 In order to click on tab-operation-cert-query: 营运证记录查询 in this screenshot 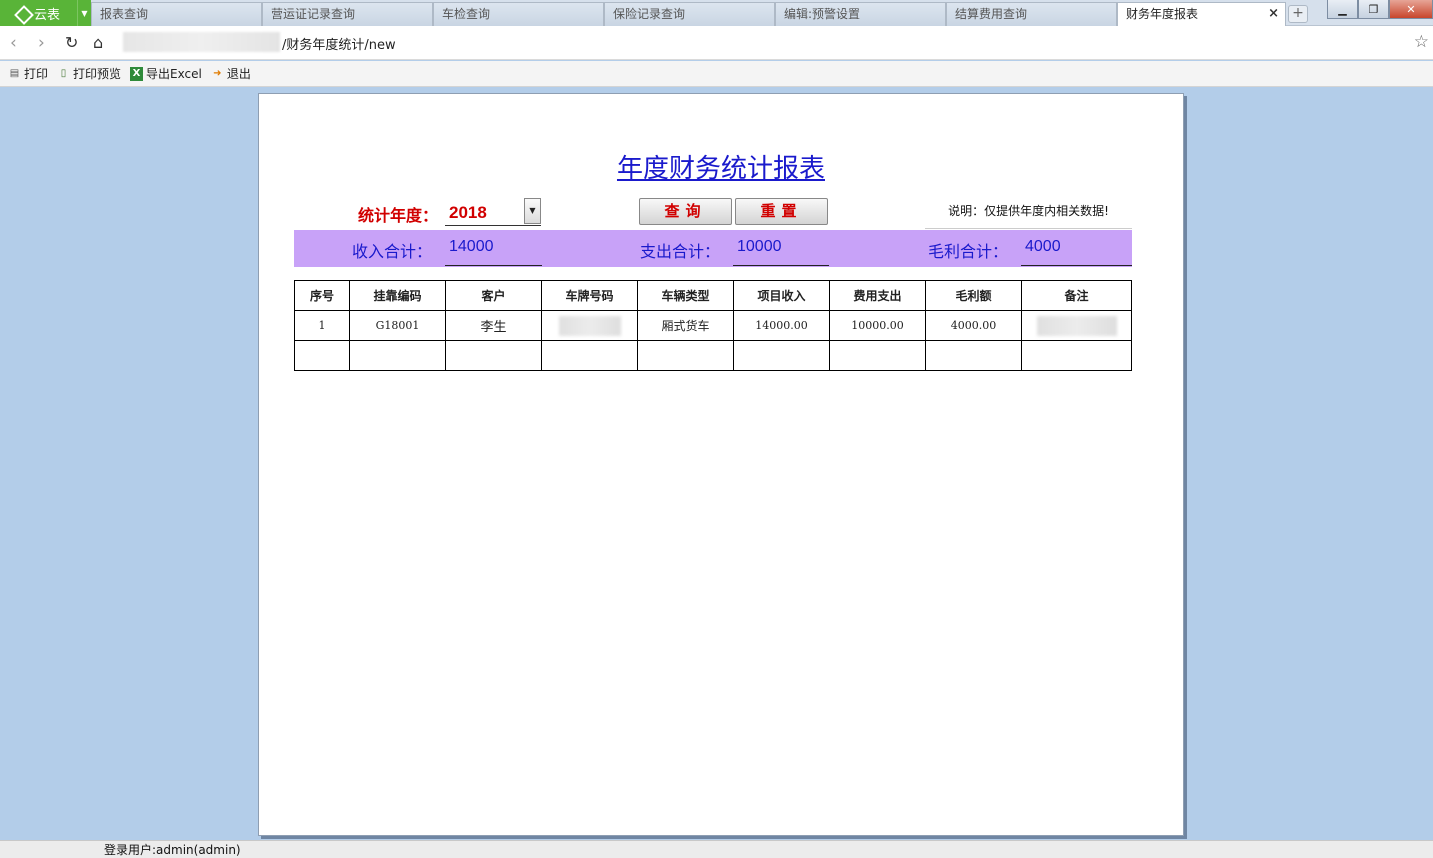, I will do `click(347, 14)`.